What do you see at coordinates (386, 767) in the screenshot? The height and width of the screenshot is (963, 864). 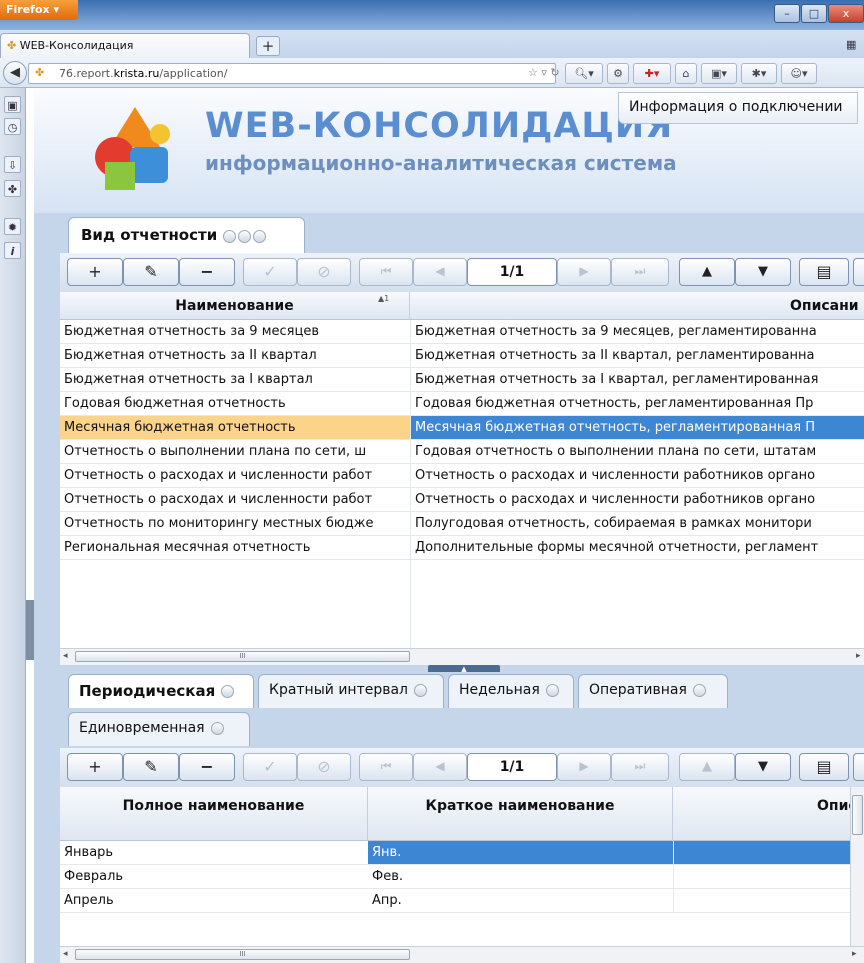 I see `first-page-button-bottom: ⏮` at bounding box center [386, 767].